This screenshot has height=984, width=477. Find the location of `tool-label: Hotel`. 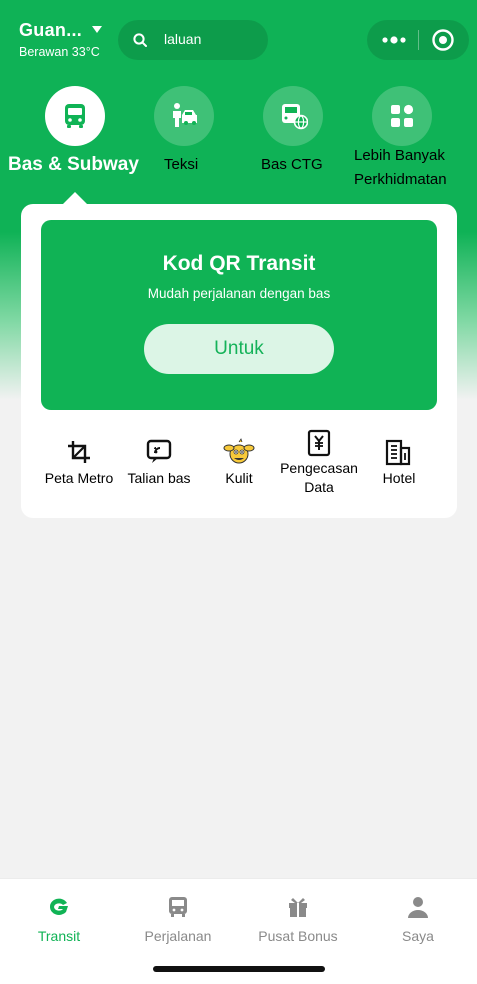

tool-label: Hotel is located at coordinates (399, 478).